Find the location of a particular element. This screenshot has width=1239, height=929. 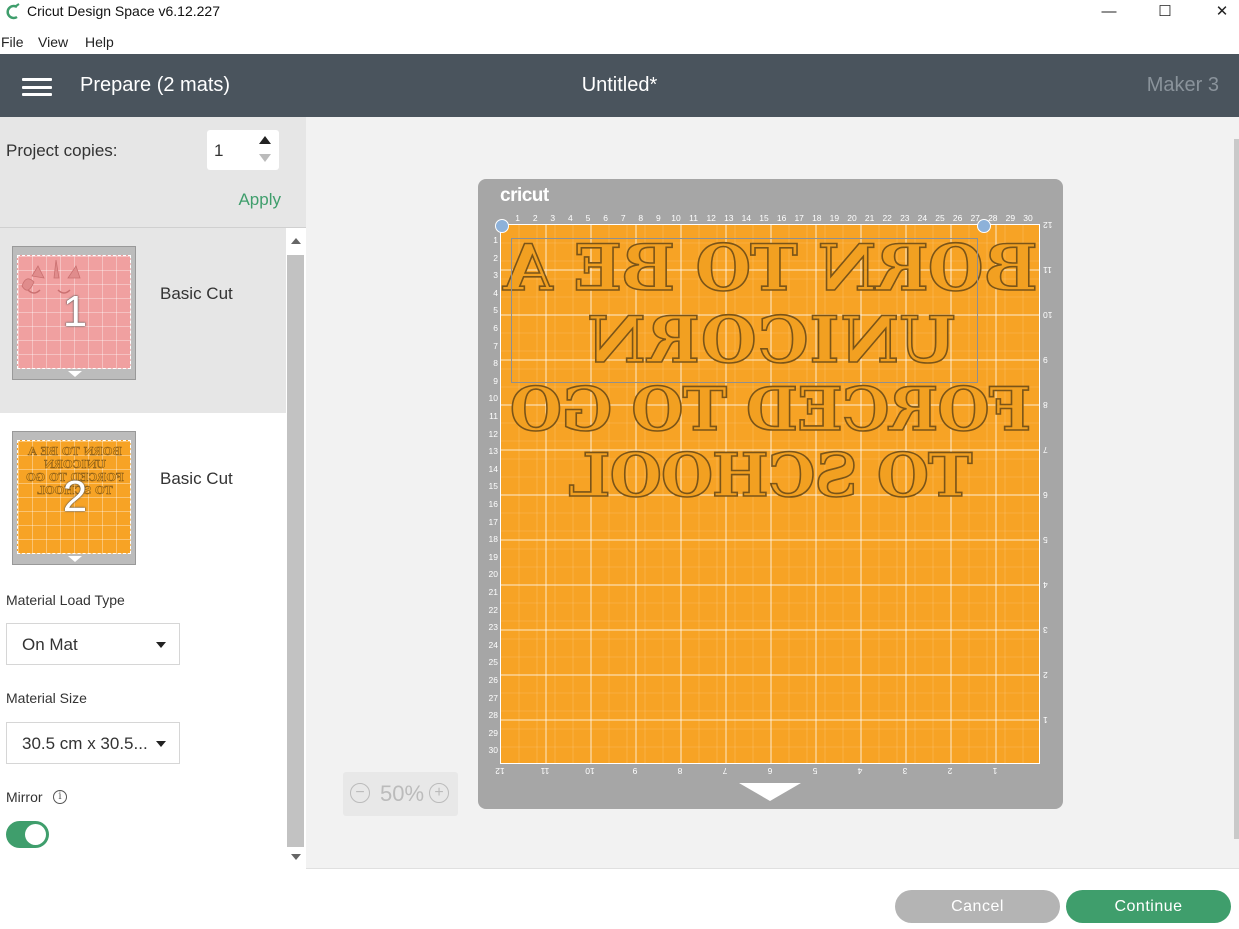

mirror-toggle is located at coordinates (27, 834).